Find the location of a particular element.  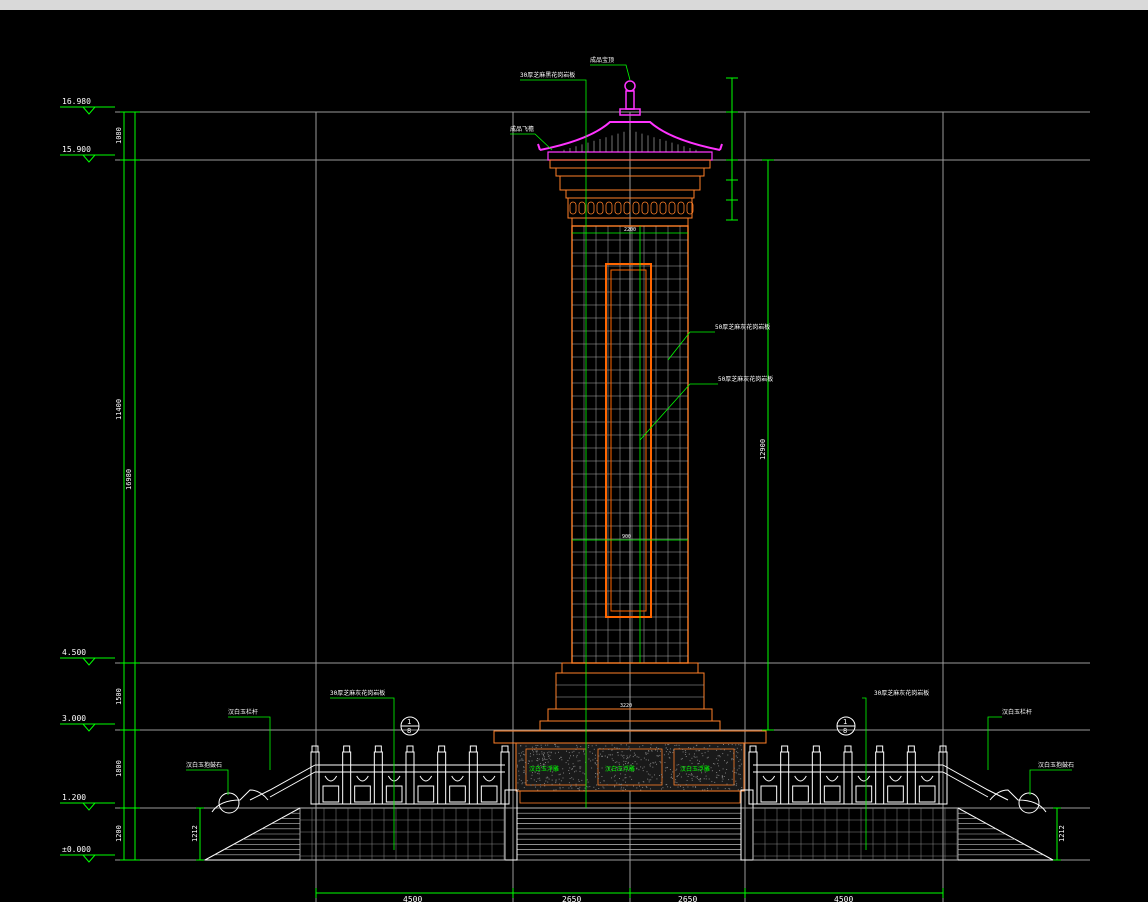

base-width-dim: 3220 is located at coordinates (626, 706).